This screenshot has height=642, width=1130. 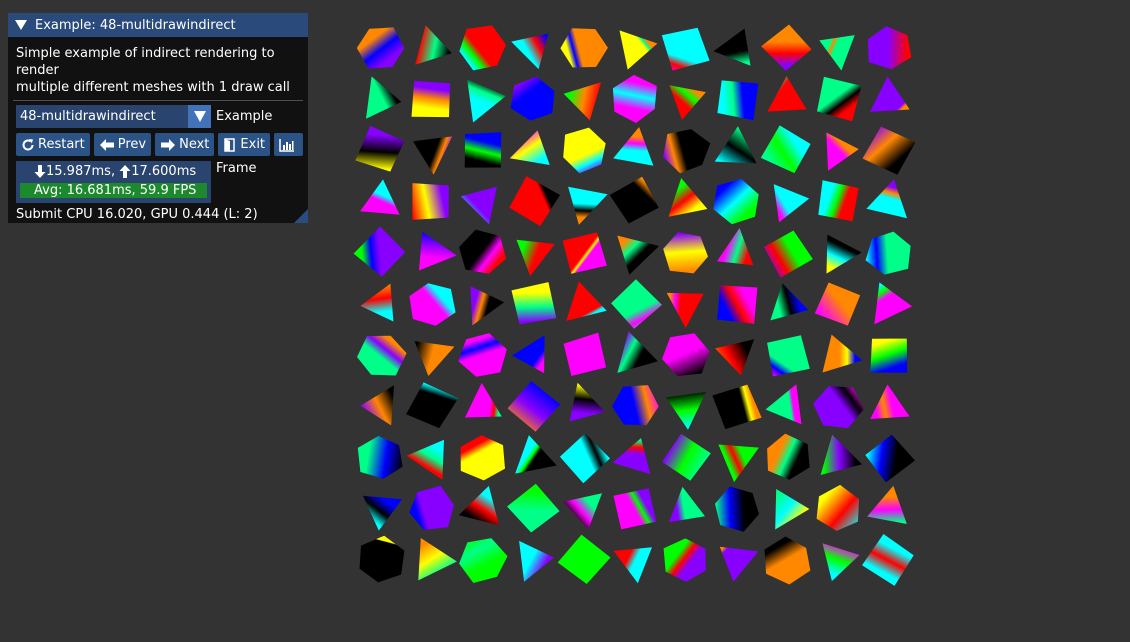 I want to click on collapse-triangle-icon, so click(x=21, y=25).